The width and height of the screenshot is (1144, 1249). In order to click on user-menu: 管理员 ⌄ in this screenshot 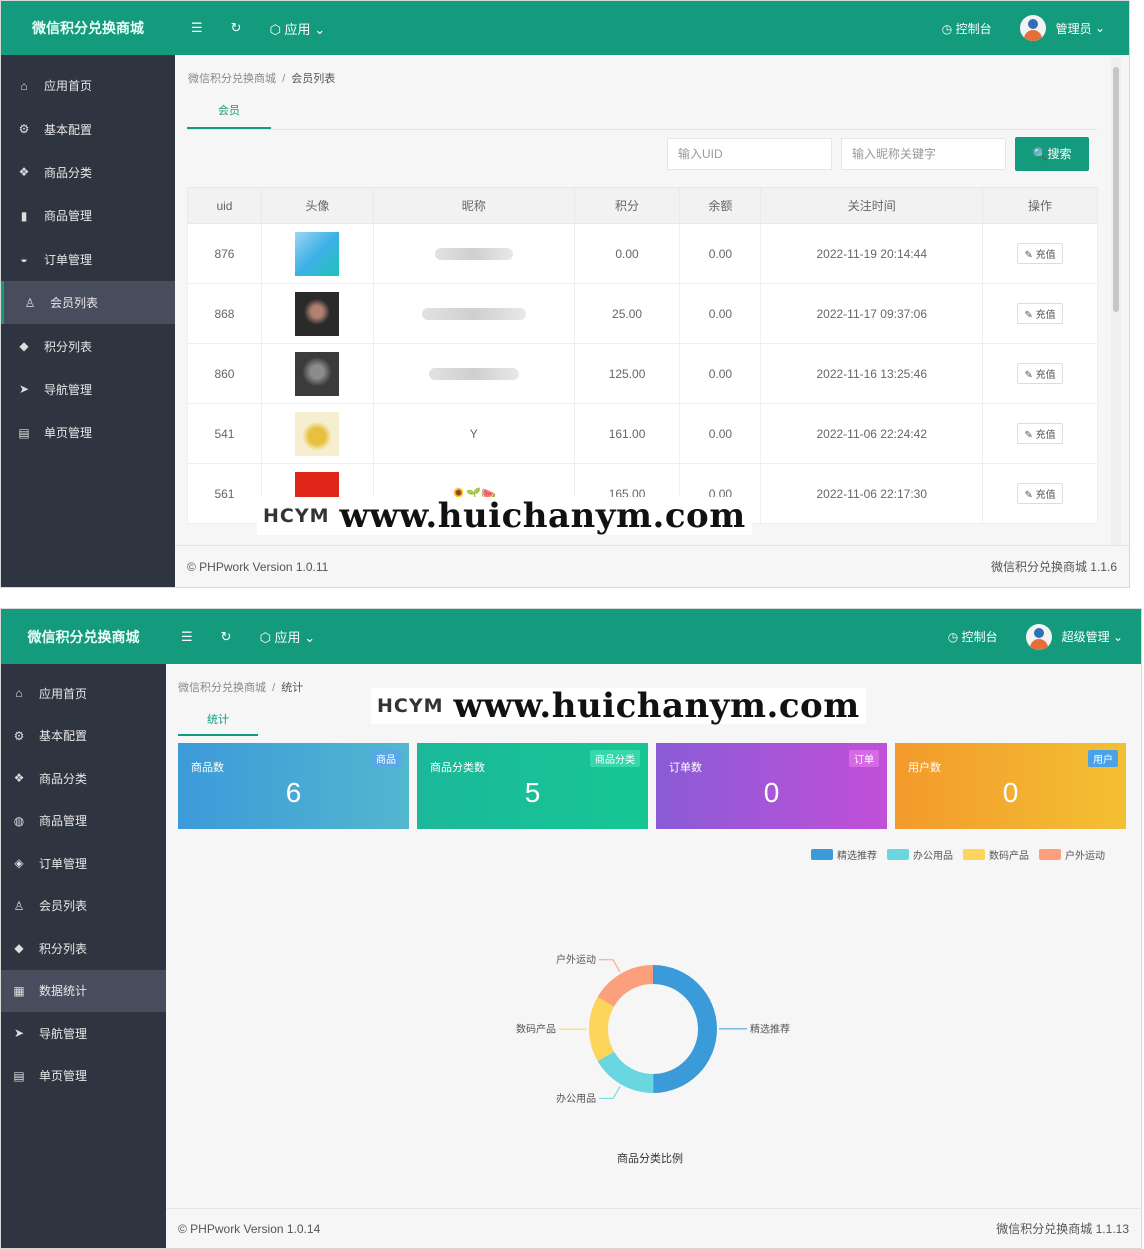, I will do `click(1062, 28)`.